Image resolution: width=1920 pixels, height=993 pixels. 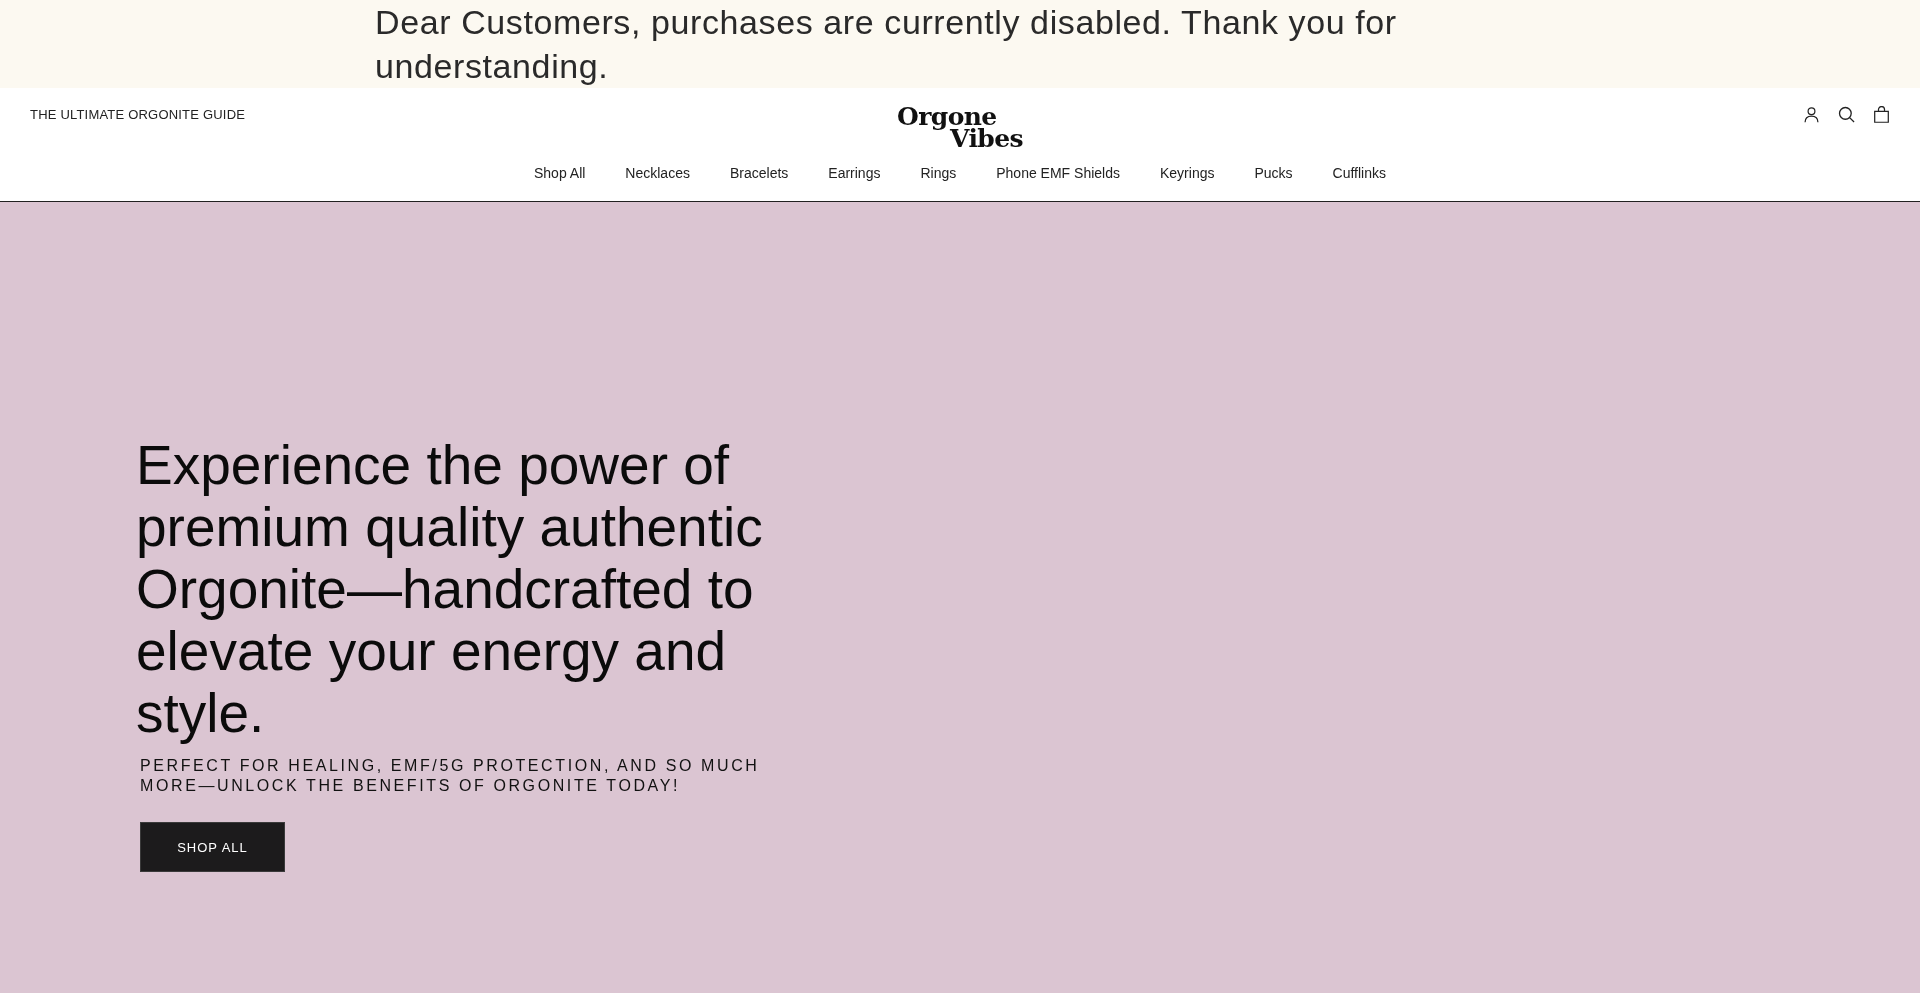 I want to click on nav-link: Keyrings, so click(x=1187, y=173).